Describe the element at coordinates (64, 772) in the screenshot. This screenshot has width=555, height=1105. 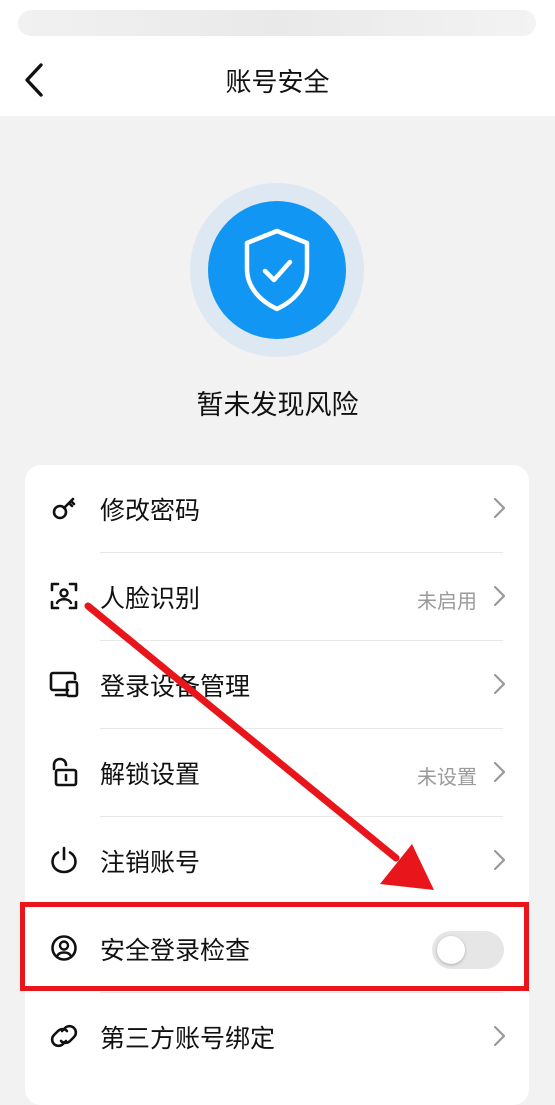
I see `unlock-icon` at that location.